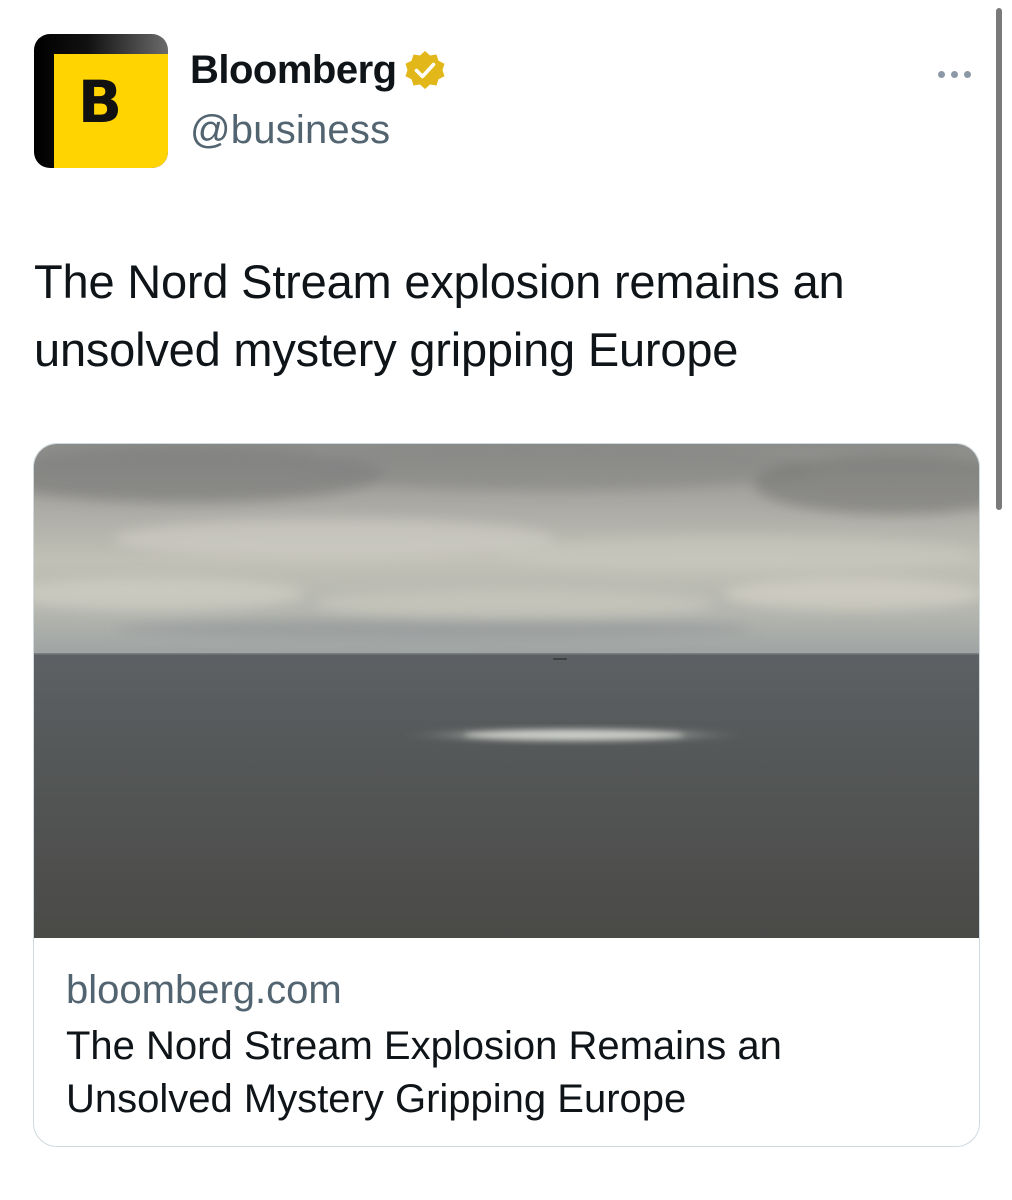 The width and height of the screenshot is (1012, 1200). I want to click on scrollbar, so click(999, 259).